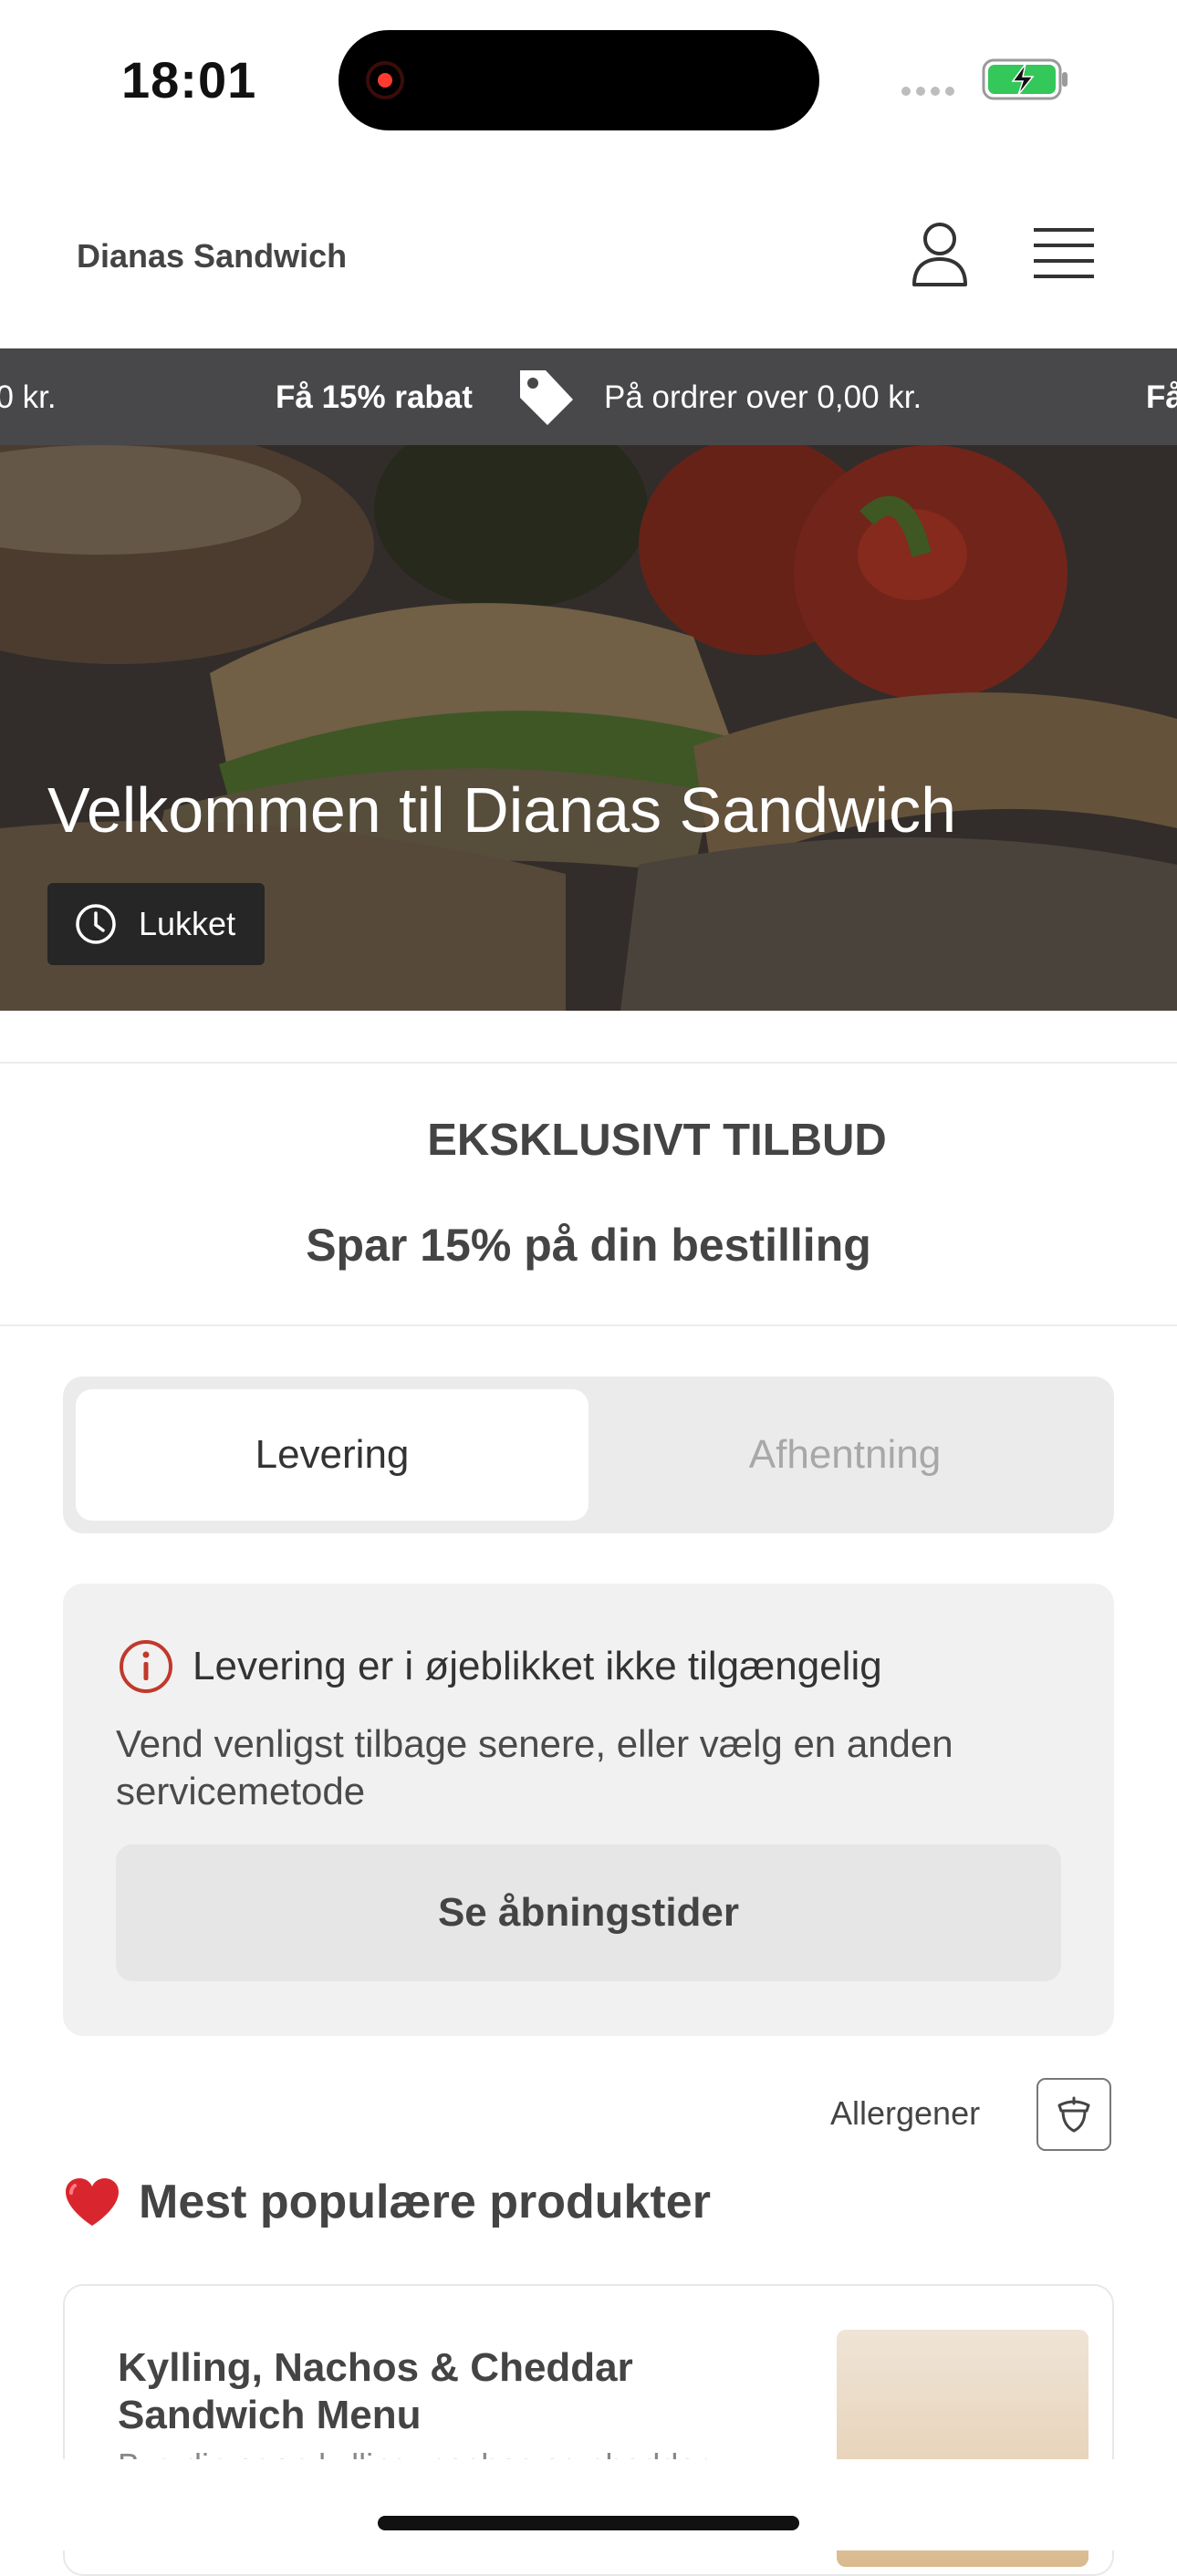 The image size is (1177, 2576). I want to click on status-bar: 18:01, so click(589, 77).